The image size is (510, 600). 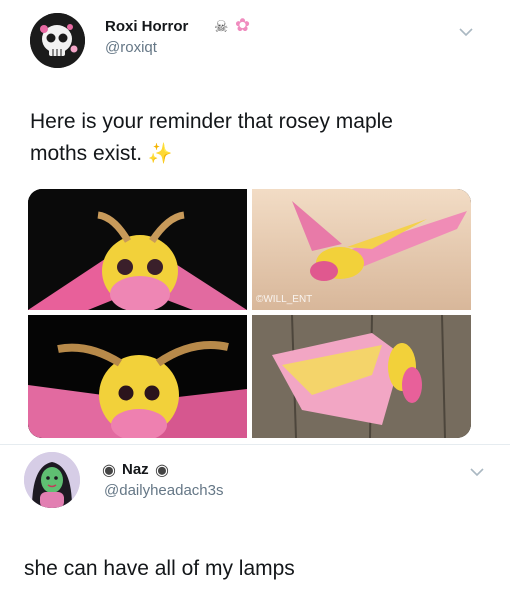 I want to click on skull-avatar-icon, so click(x=57, y=40).